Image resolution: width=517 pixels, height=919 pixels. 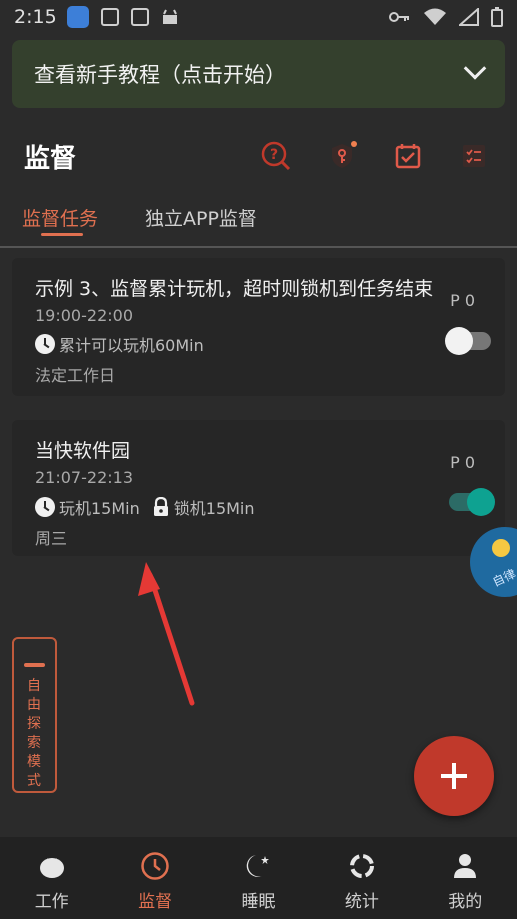 I want to click on shield-key-icon, so click(x=344, y=154).